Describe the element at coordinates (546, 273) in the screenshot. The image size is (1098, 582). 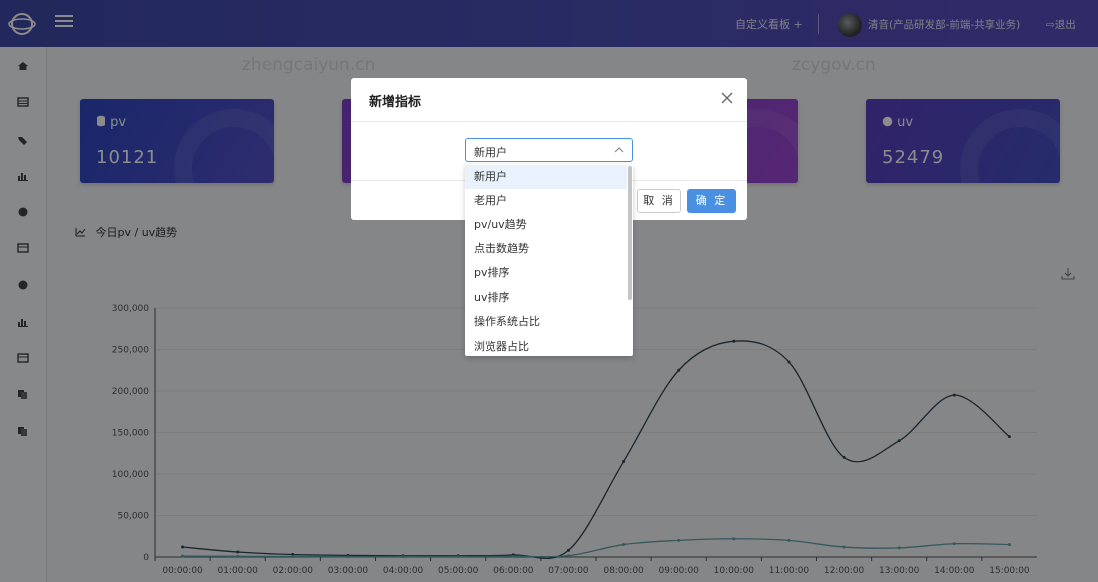
I see `dropdown-item: pv排序` at that location.